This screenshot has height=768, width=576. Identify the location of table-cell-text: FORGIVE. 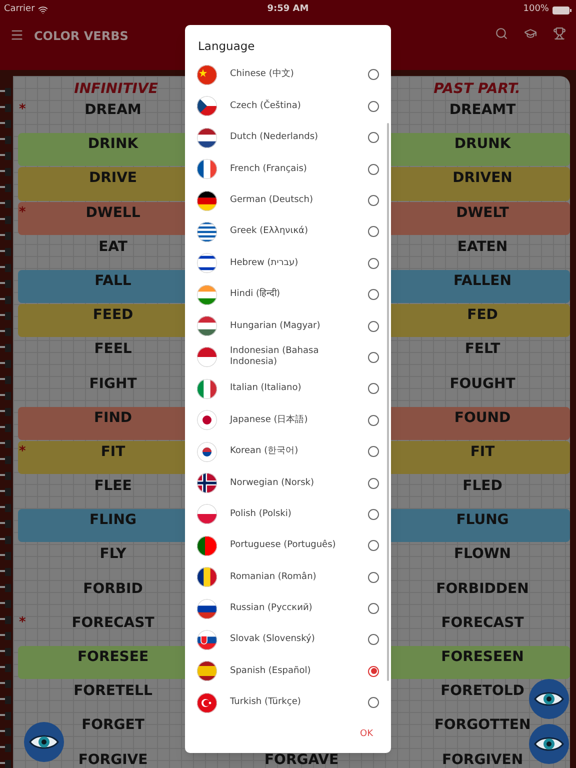
(113, 759).